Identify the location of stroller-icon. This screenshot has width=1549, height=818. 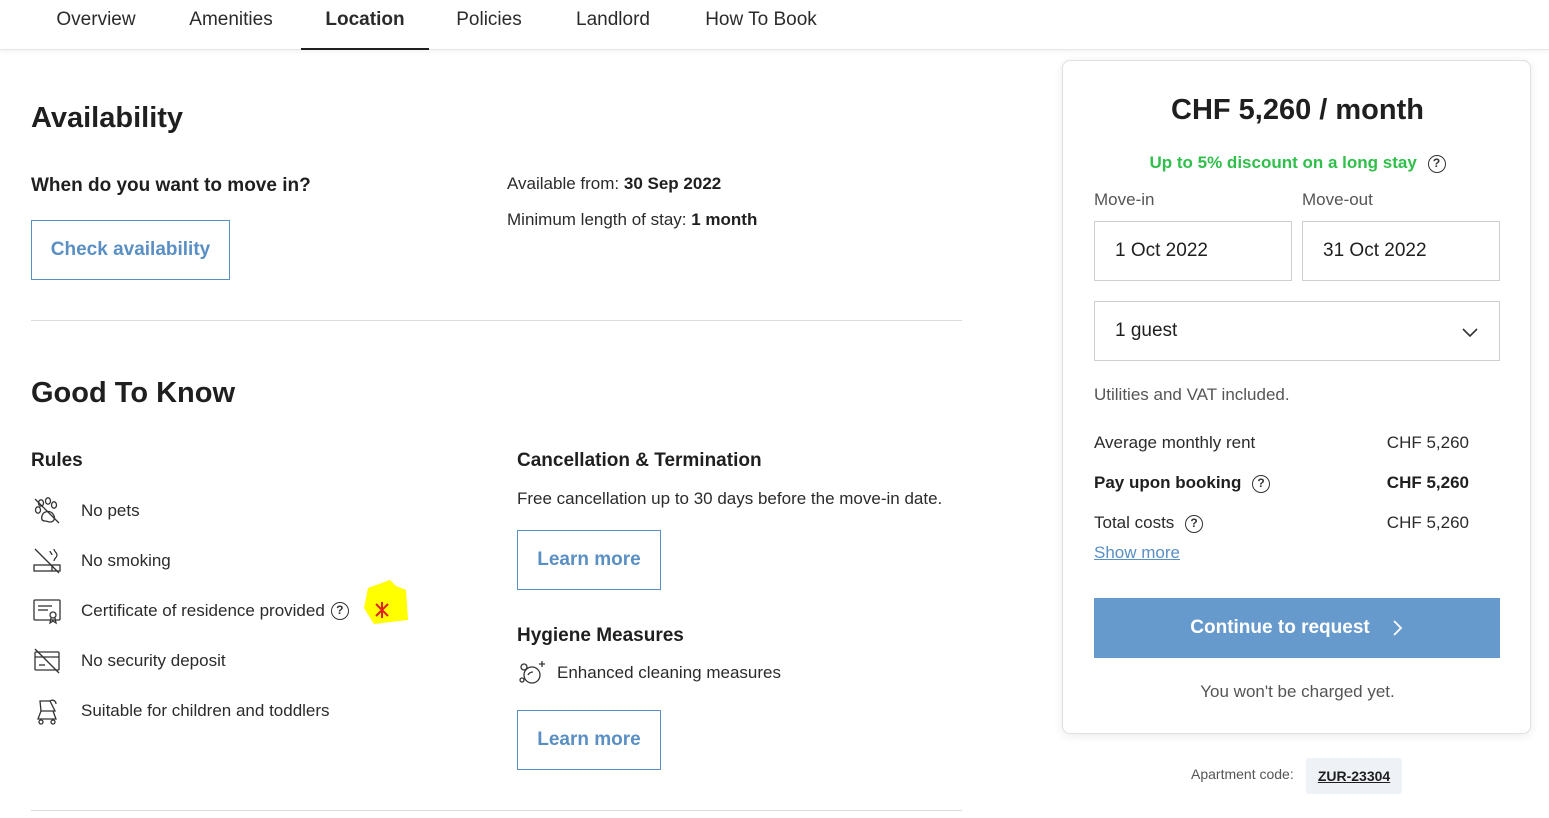
(47, 711).